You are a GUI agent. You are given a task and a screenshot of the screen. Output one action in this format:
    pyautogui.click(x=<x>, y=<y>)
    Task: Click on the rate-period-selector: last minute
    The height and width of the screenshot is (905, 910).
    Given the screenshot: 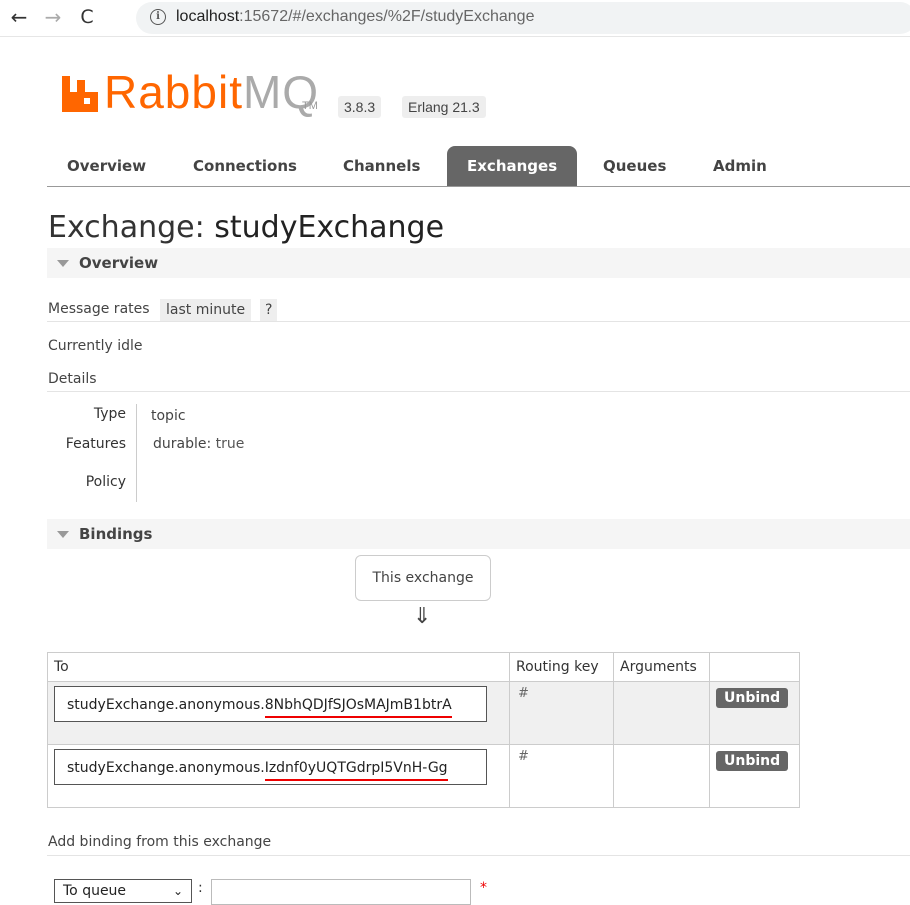 What is the action you would take?
    pyautogui.click(x=206, y=310)
    